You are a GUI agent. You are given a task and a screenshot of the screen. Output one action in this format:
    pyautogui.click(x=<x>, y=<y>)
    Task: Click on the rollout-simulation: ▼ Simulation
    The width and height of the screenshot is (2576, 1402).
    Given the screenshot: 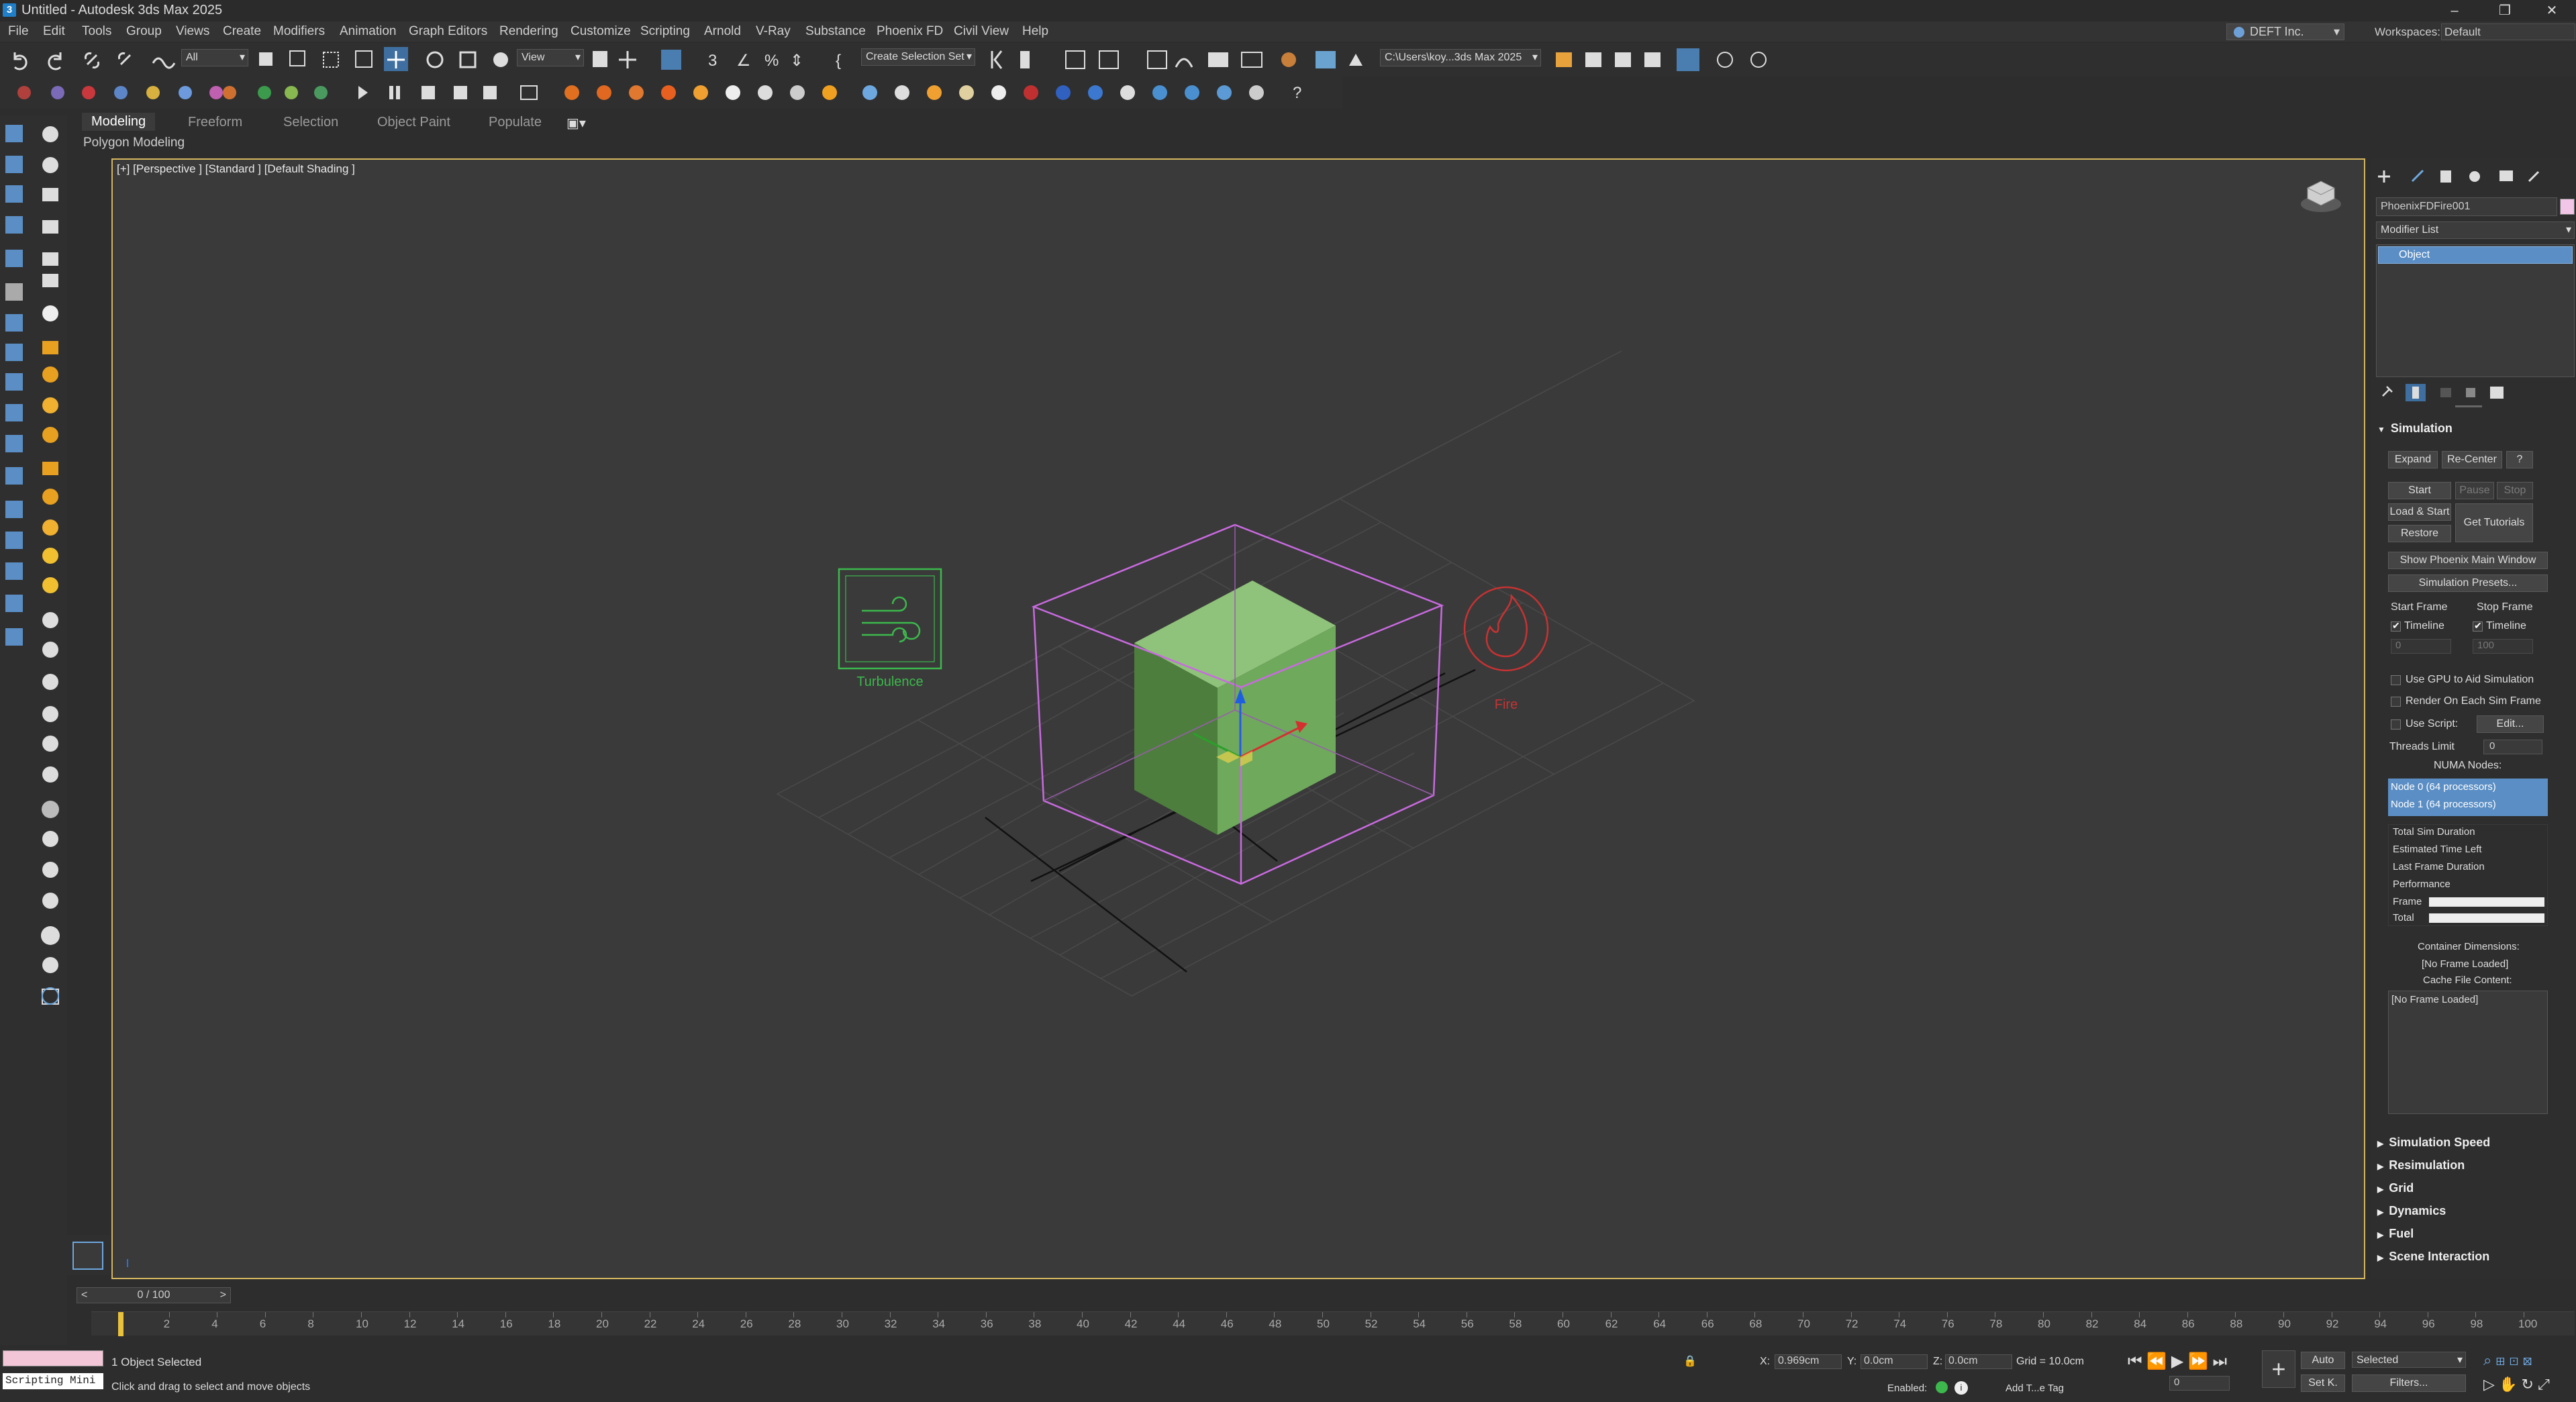 What is the action you would take?
    pyautogui.click(x=2474, y=431)
    